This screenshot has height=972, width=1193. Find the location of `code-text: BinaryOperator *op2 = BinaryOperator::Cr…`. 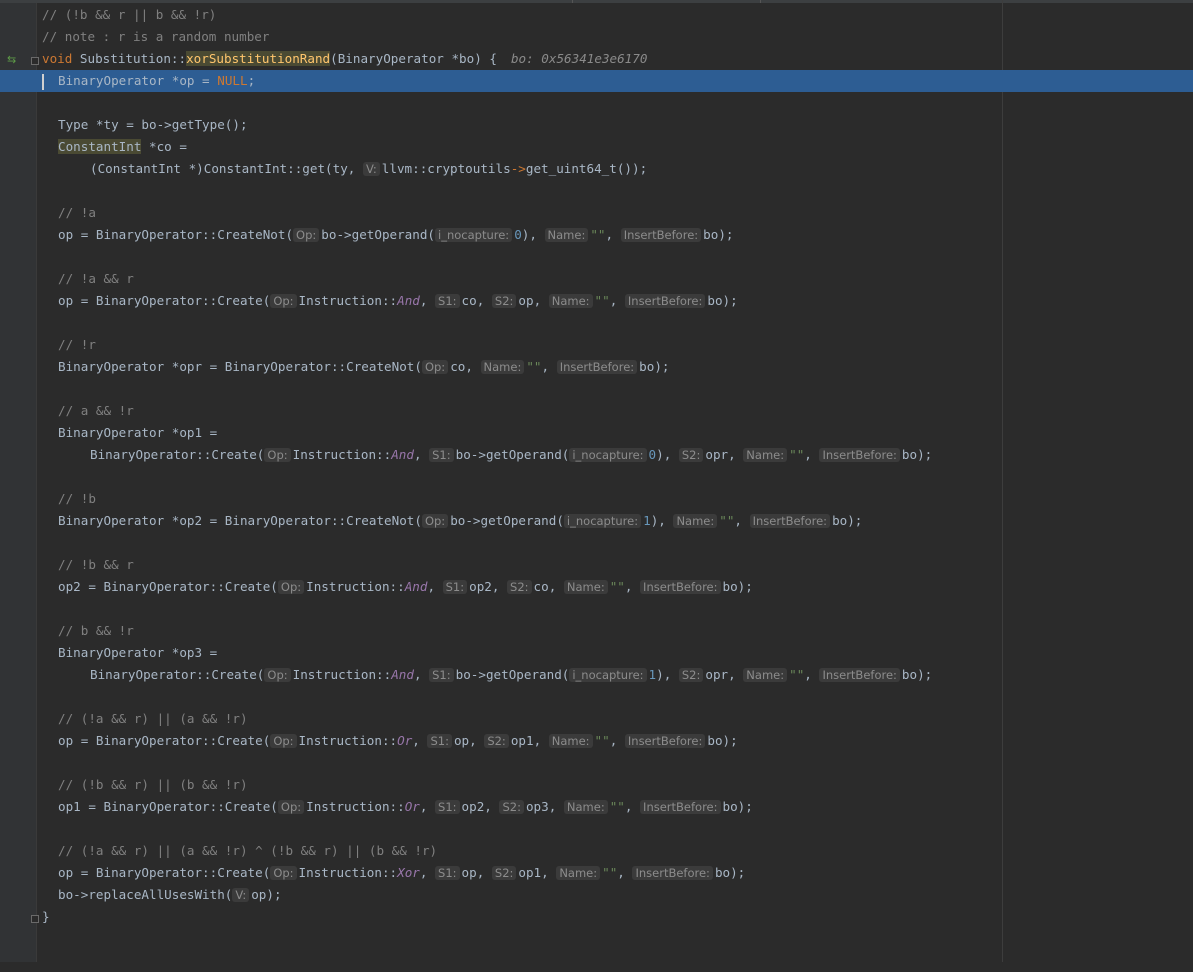

code-text: BinaryOperator *op2 = BinaryOperator::Cr… is located at coordinates (240, 520).